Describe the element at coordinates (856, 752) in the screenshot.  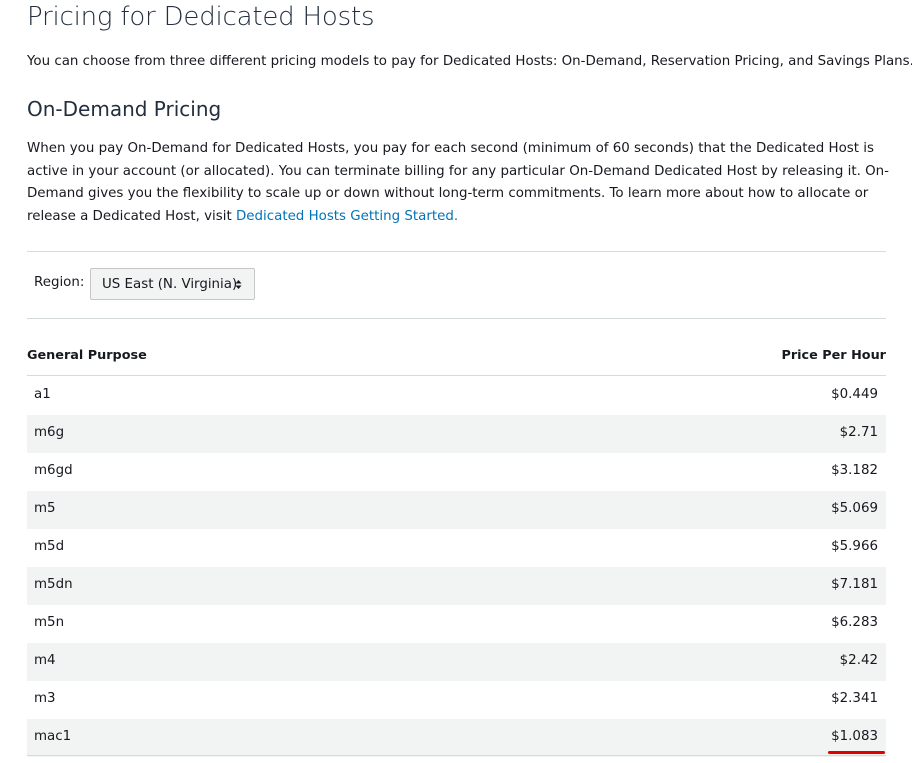
I see `red-underline-annotation` at that location.